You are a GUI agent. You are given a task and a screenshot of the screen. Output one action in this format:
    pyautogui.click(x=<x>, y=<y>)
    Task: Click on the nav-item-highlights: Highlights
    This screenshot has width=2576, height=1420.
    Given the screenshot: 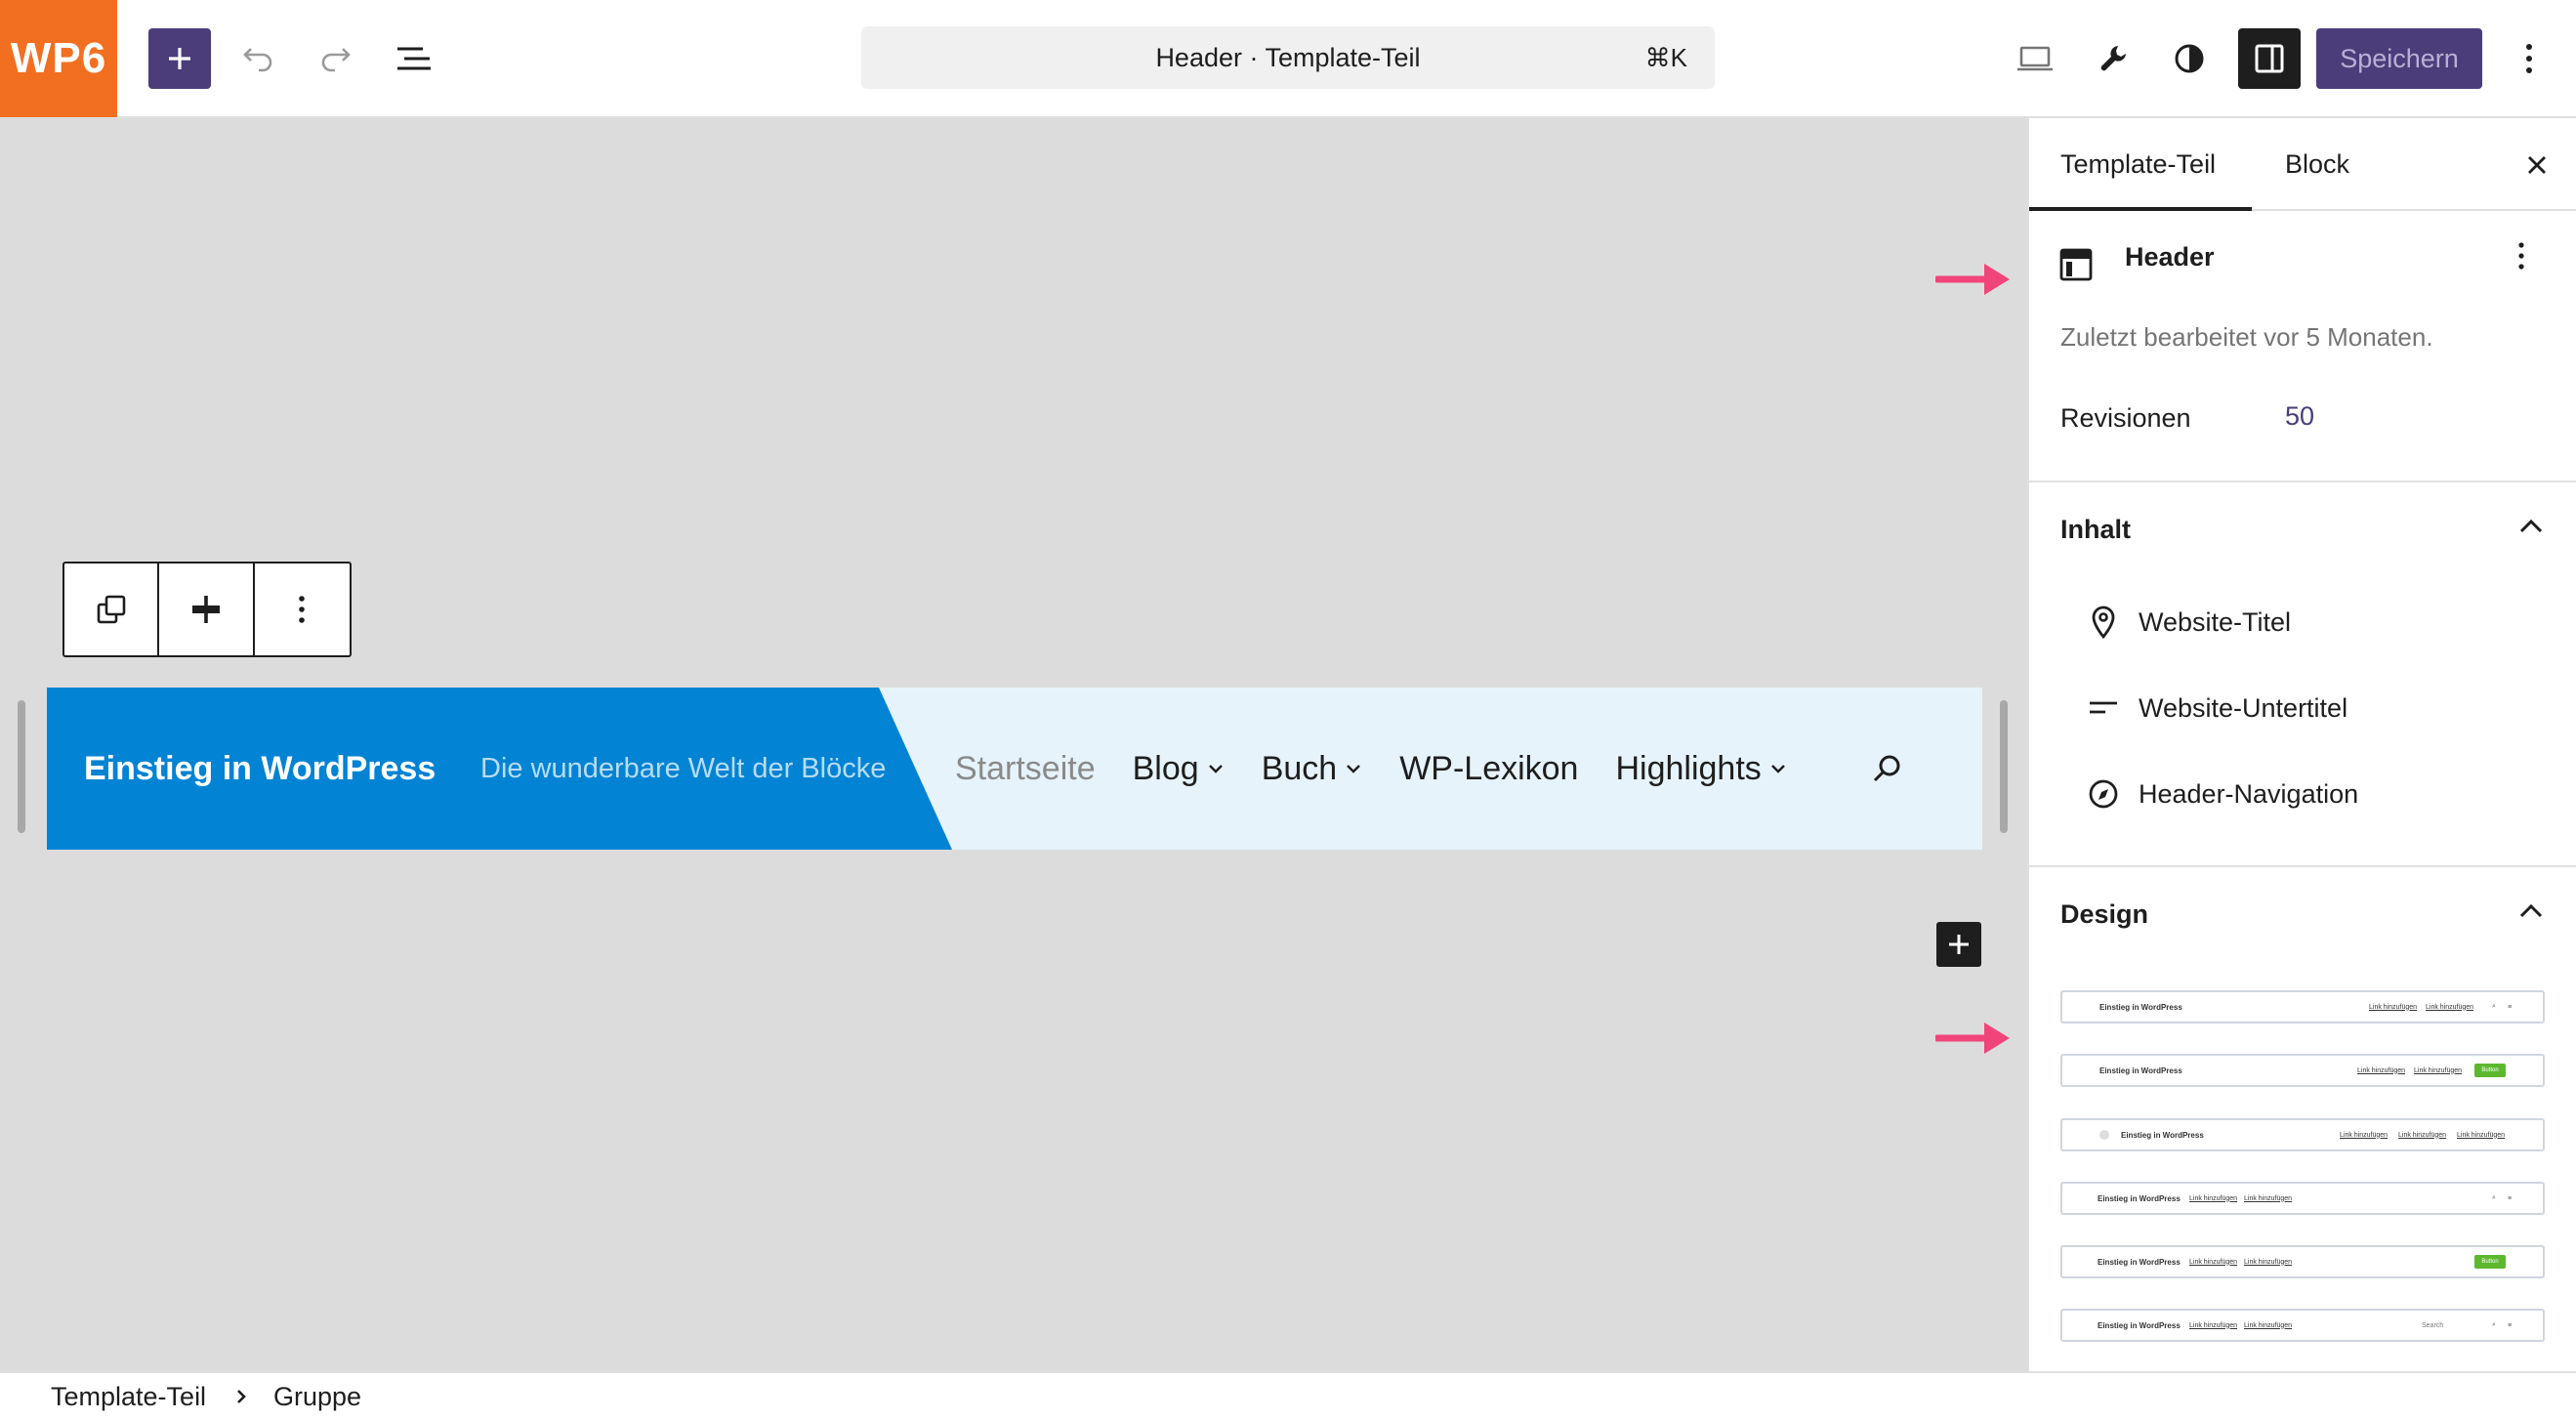 What is the action you would take?
    pyautogui.click(x=1701, y=769)
    